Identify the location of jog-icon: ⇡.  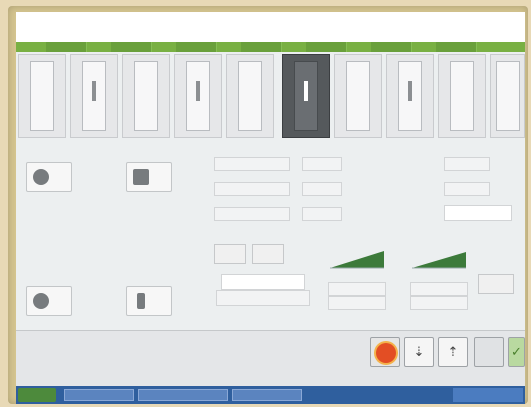
(453, 352).